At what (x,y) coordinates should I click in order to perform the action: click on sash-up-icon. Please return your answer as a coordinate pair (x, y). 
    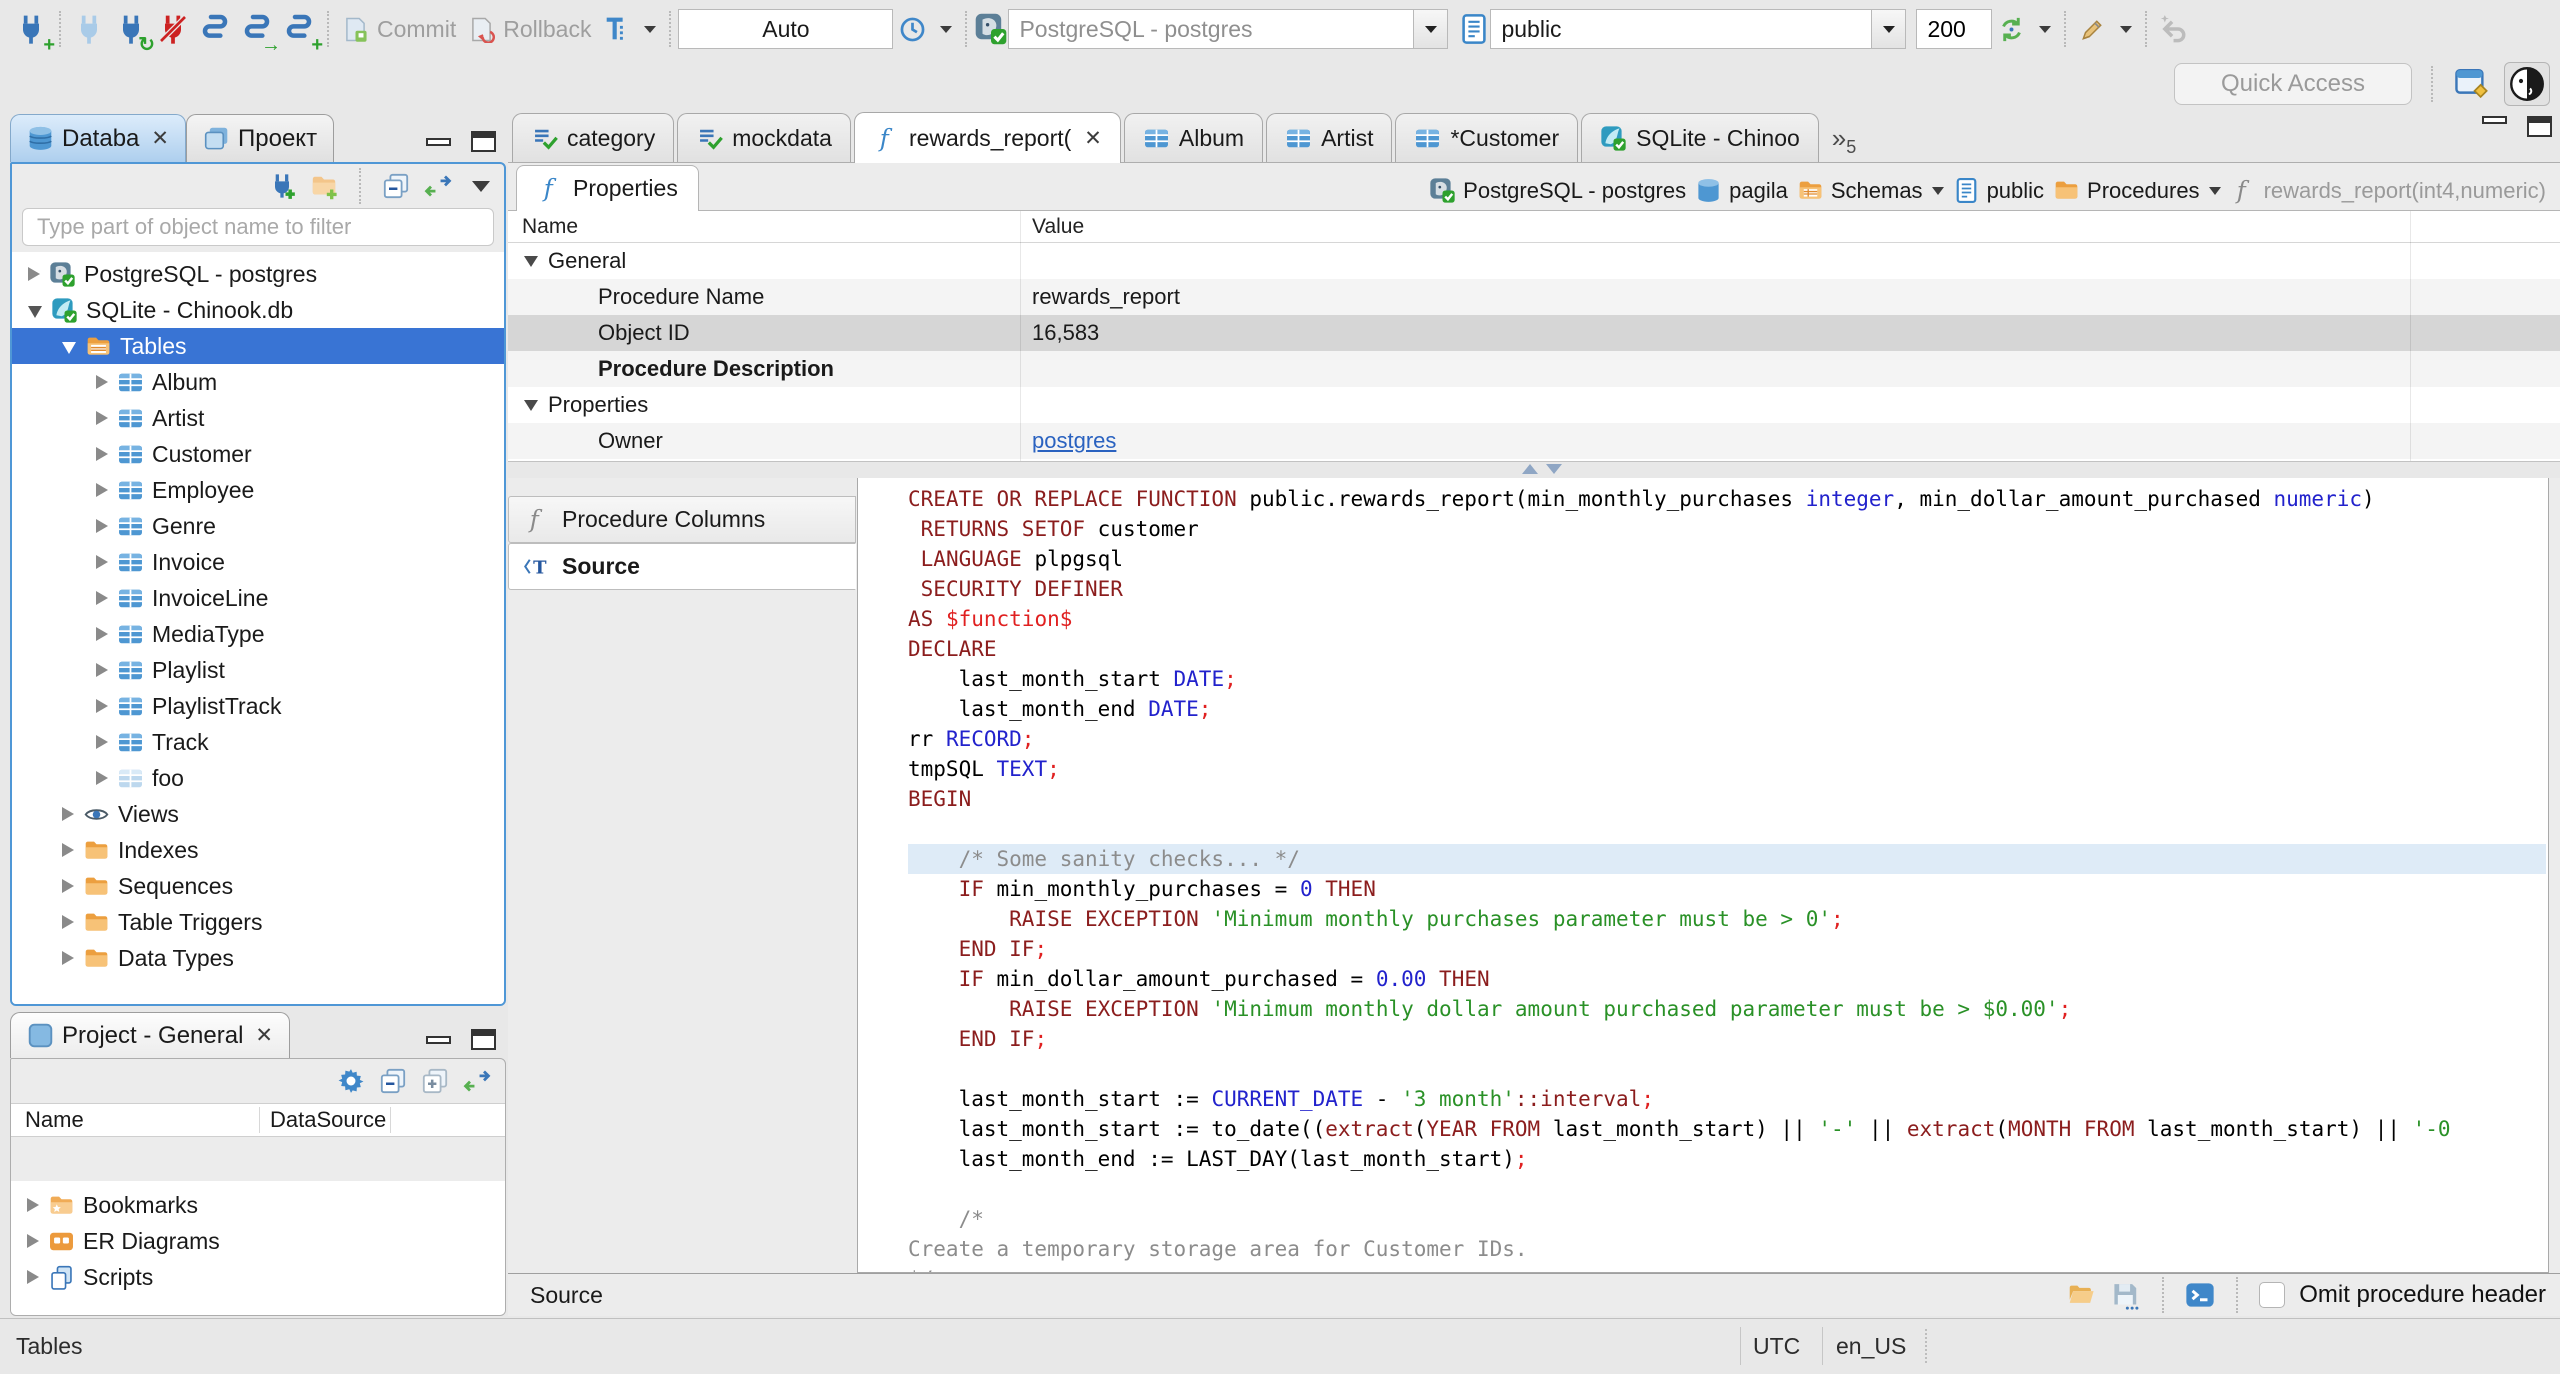
    Looking at the image, I should click on (1530, 469).